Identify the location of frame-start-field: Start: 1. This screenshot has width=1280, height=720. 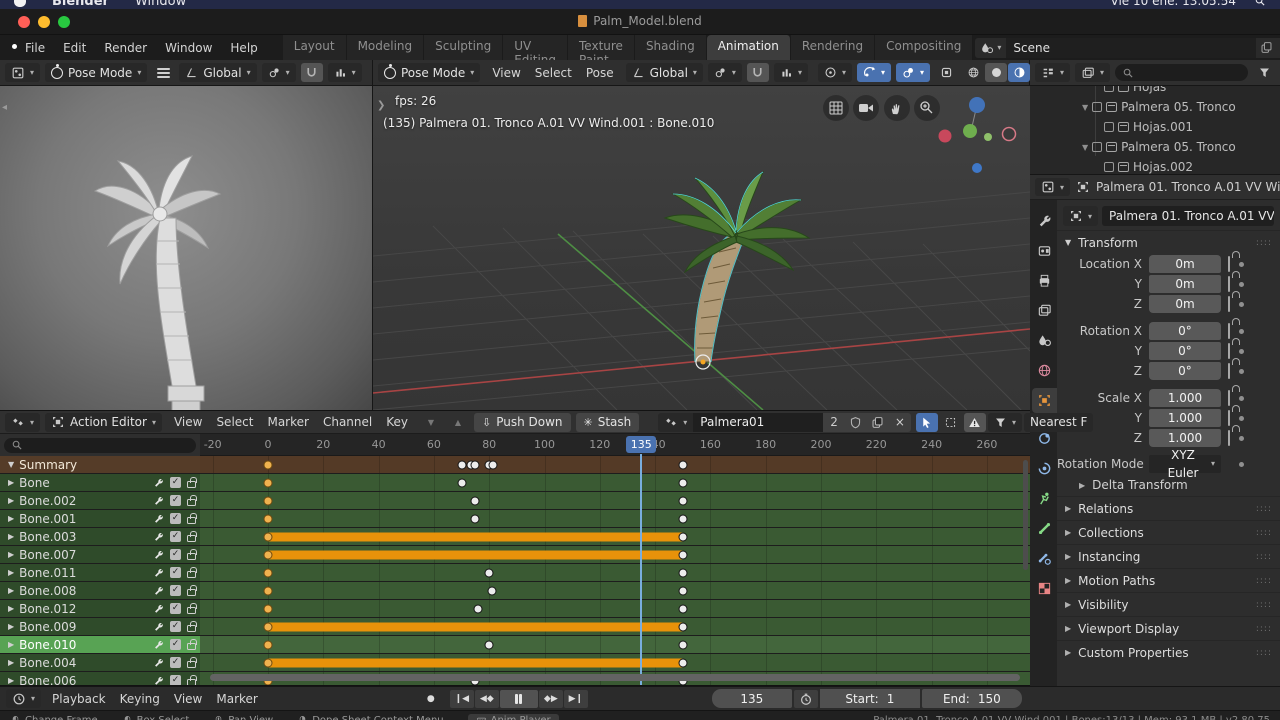
(869, 698).